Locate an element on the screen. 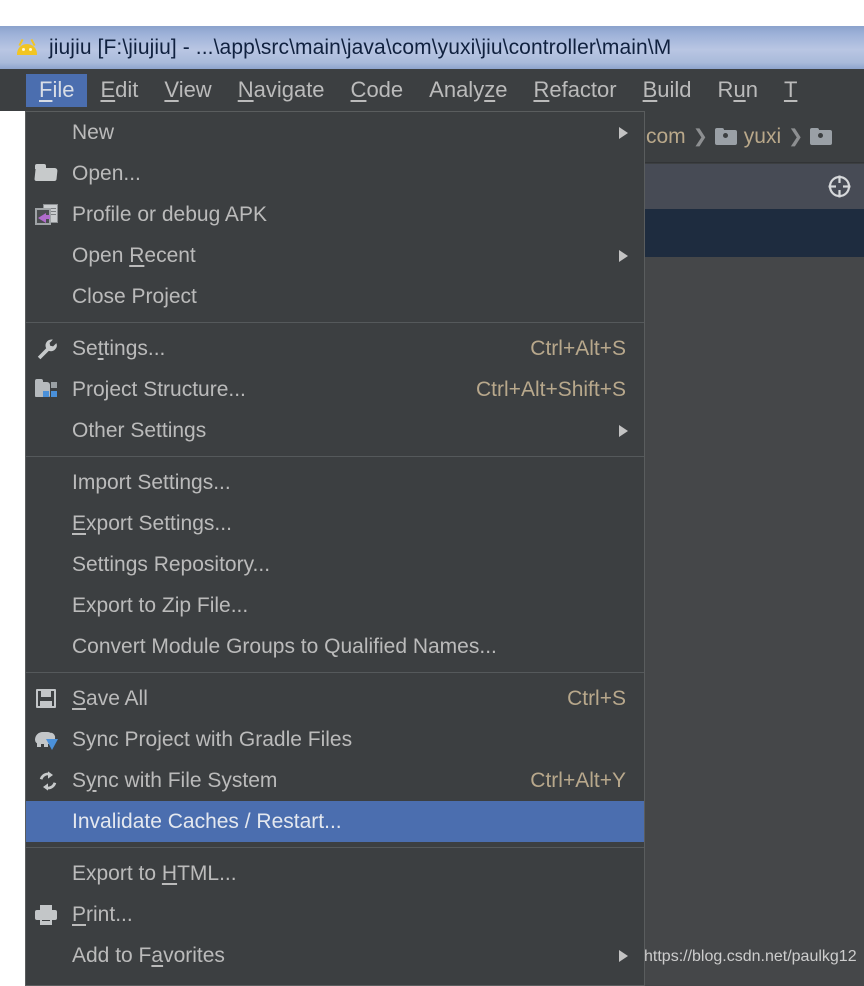  menubar-item-tools: T is located at coordinates (790, 90).